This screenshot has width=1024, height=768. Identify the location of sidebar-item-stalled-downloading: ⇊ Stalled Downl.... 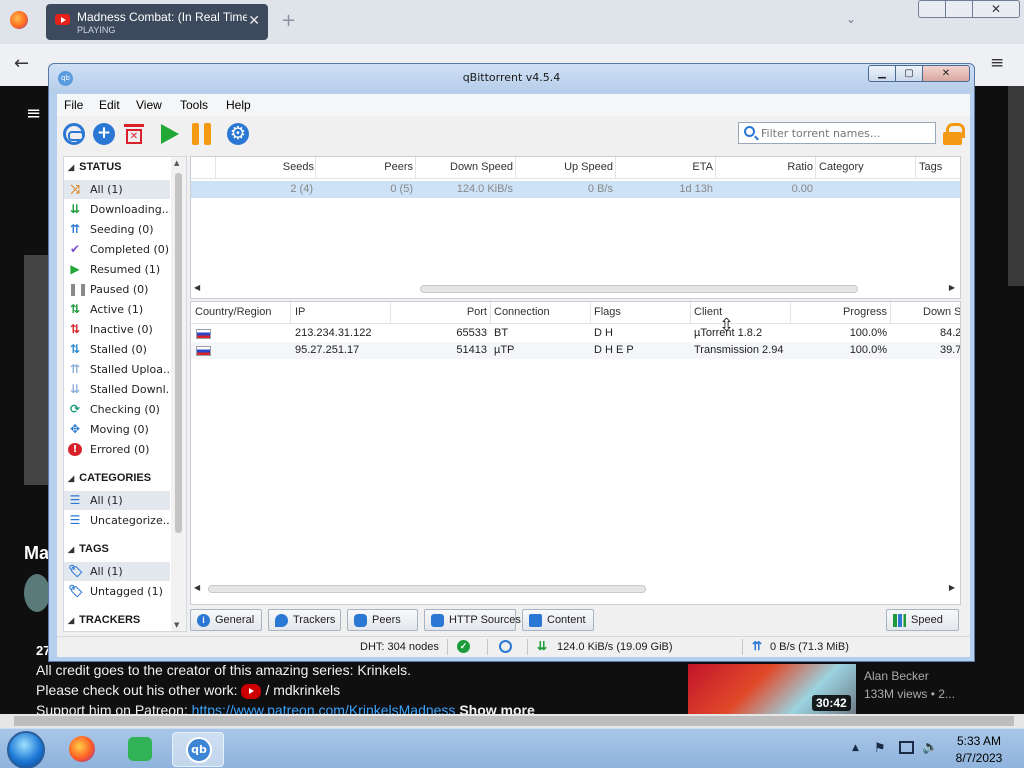
(117, 389).